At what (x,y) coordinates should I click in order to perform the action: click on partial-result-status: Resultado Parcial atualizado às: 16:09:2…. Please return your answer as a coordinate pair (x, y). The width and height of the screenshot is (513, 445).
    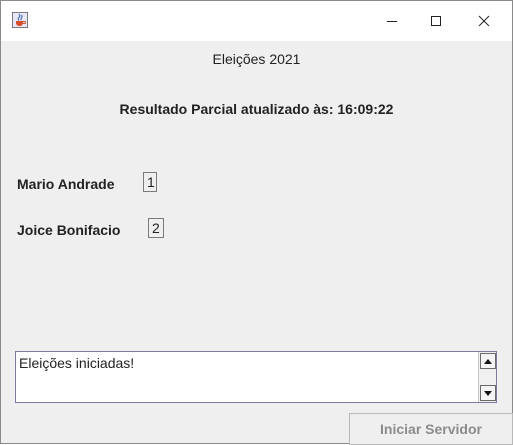
    Looking at the image, I should click on (256, 109).